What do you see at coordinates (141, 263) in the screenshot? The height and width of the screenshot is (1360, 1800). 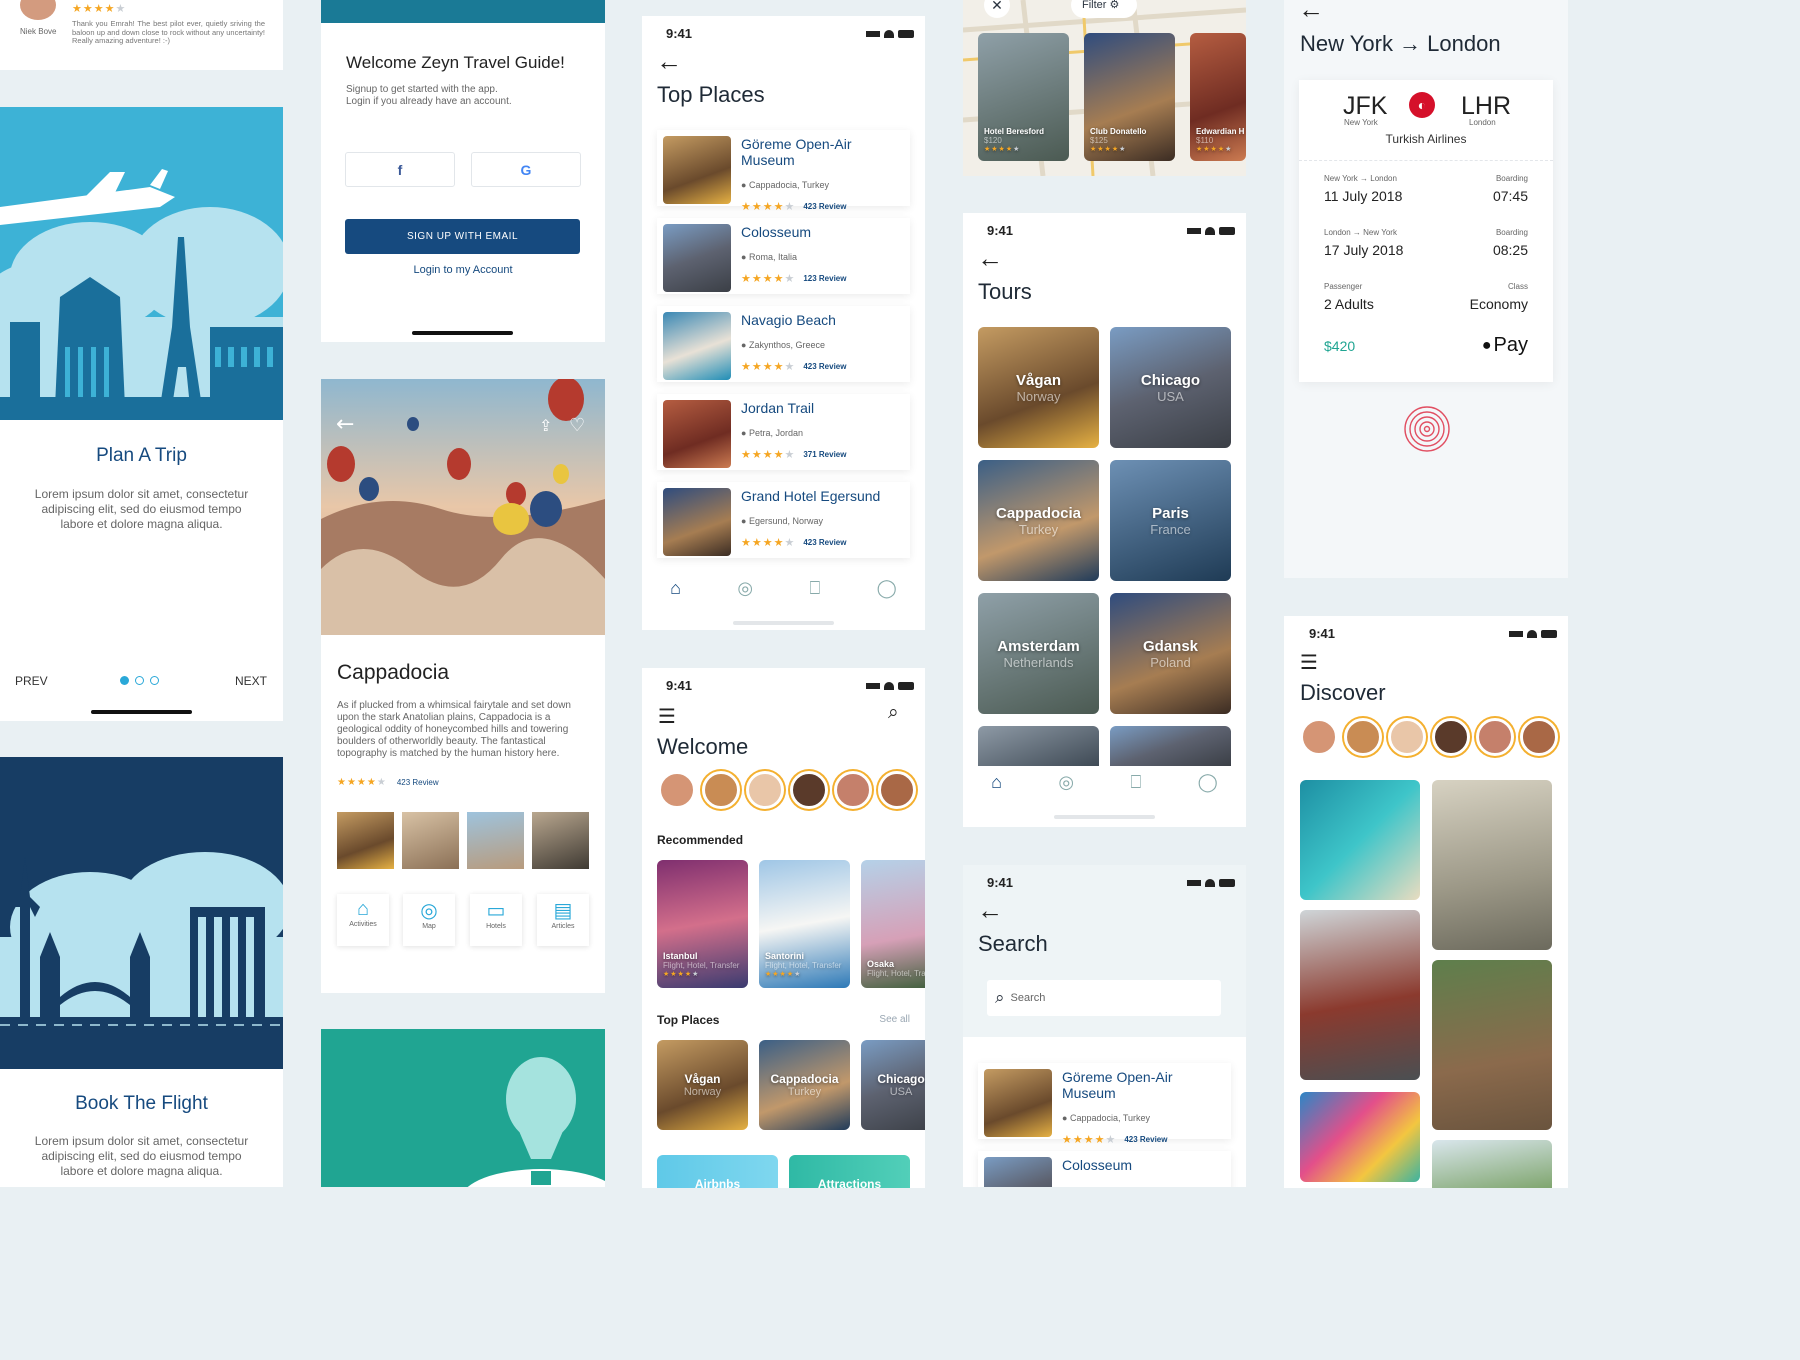 I see `city-illustration` at bounding box center [141, 263].